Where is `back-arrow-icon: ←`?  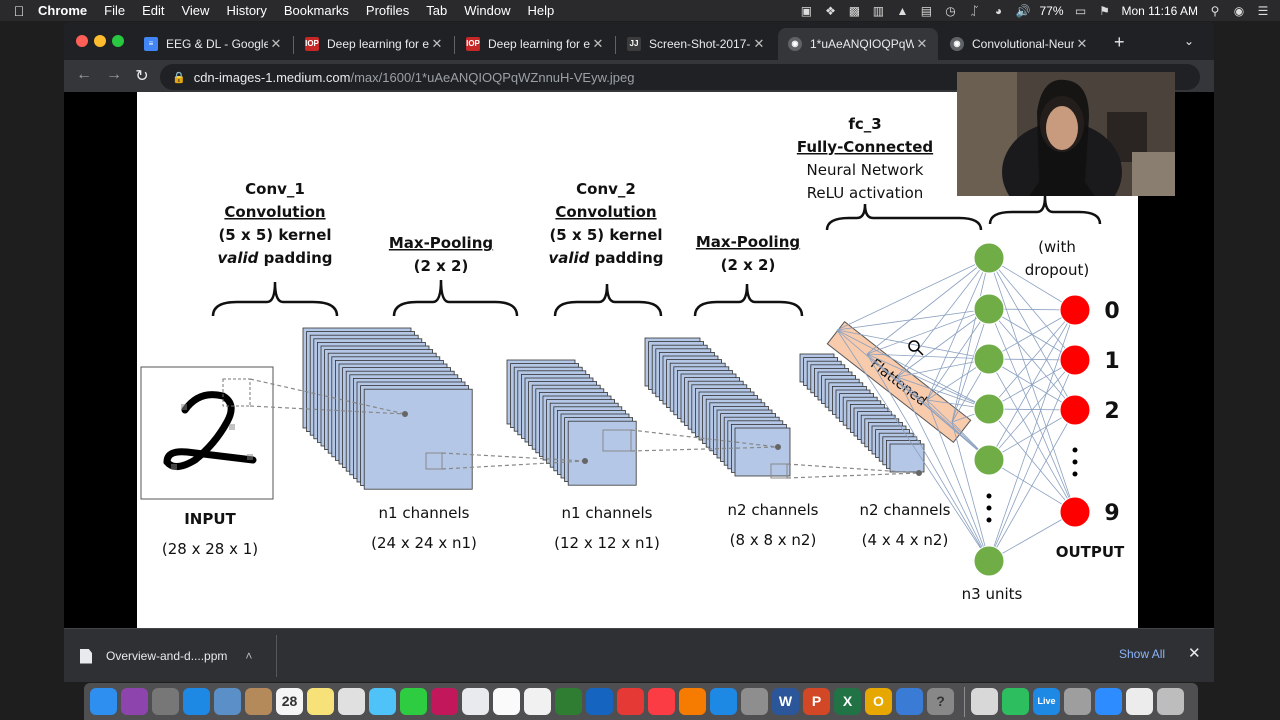 back-arrow-icon: ← is located at coordinates (84, 75).